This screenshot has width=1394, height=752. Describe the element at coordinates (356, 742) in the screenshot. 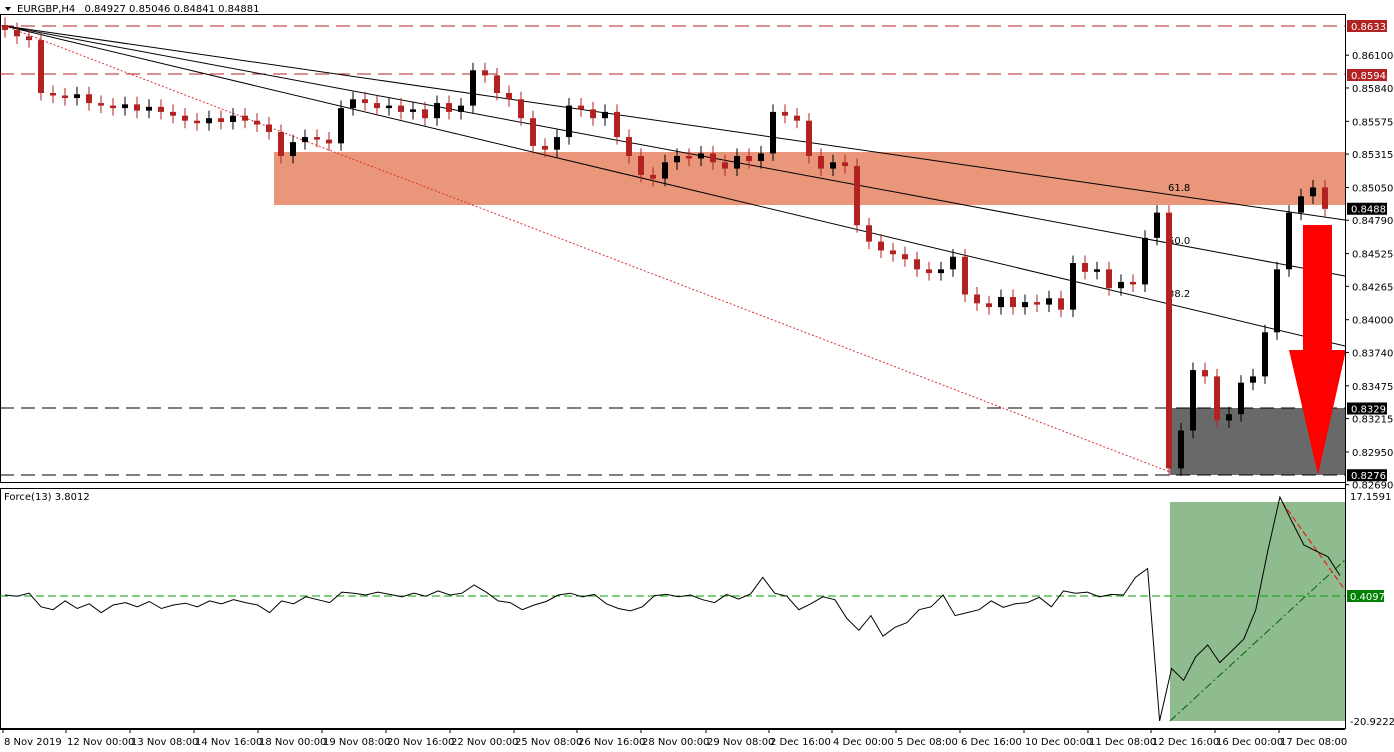

I see `time-tick-label: 19 Nov 08:00` at that location.